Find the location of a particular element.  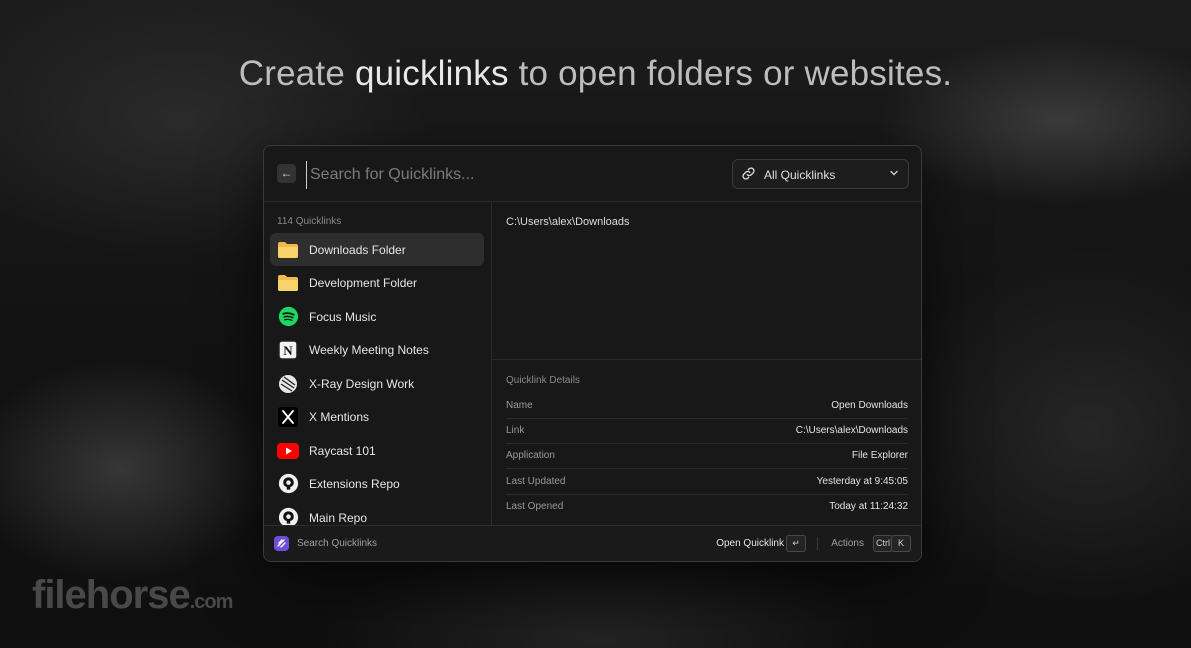

headline-text: Create is located at coordinates (296, 73).